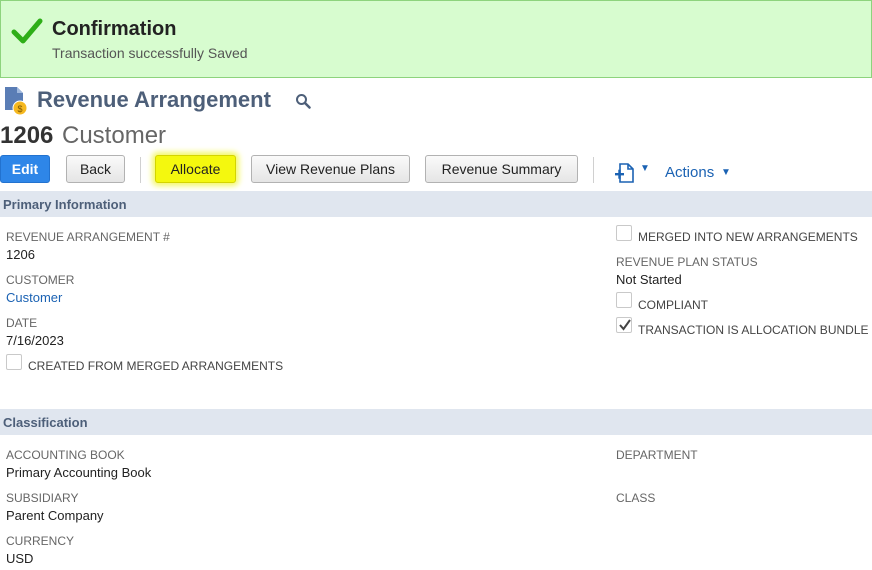 This screenshot has width=872, height=570. What do you see at coordinates (625, 173) in the screenshot?
I see `new-document-icon` at bounding box center [625, 173].